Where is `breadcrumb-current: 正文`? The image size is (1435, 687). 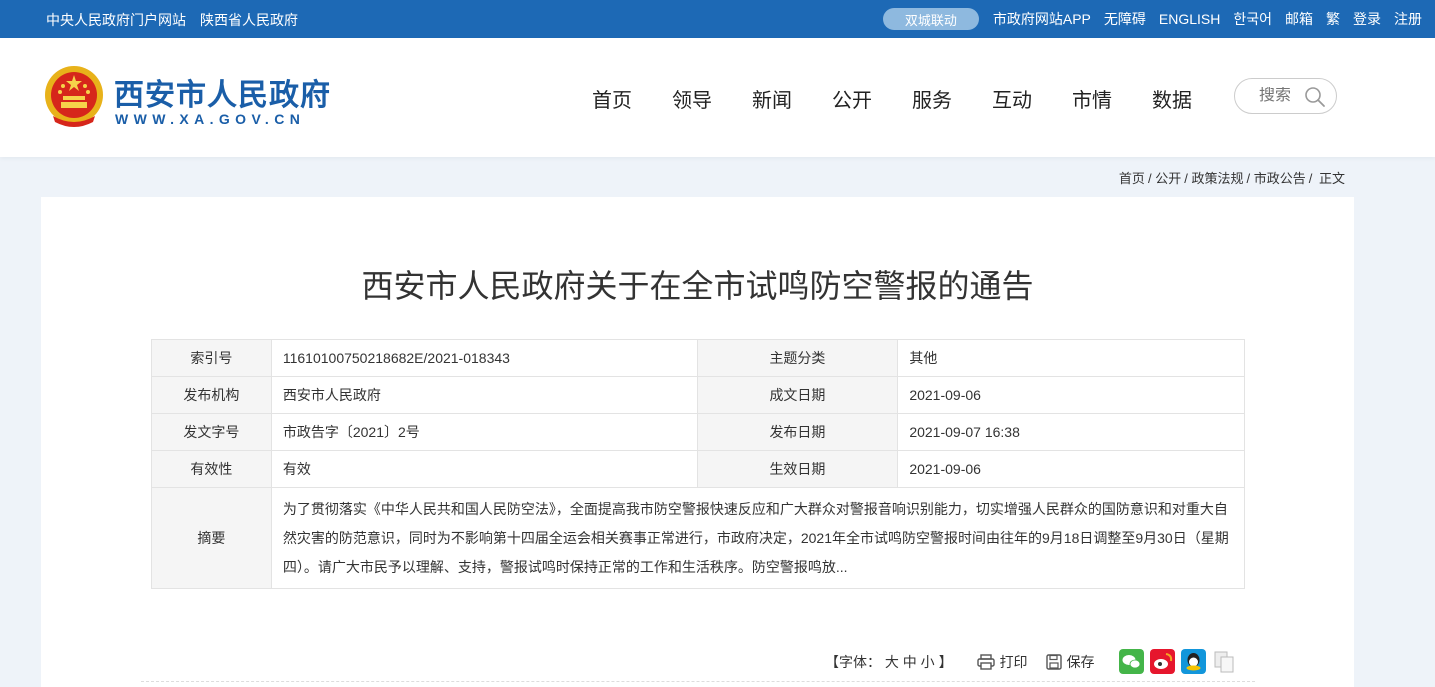
breadcrumb-current: 正文 is located at coordinates (1331, 178).